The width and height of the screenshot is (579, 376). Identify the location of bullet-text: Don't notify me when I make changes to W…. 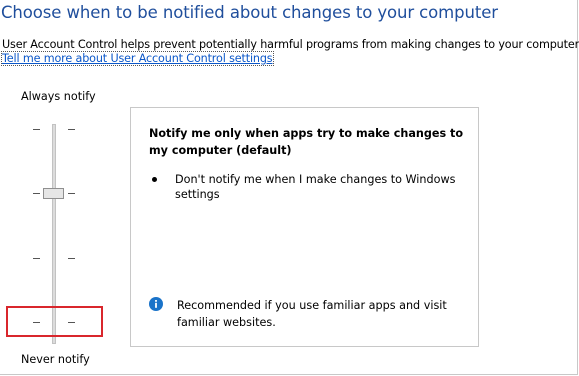
(315, 187).